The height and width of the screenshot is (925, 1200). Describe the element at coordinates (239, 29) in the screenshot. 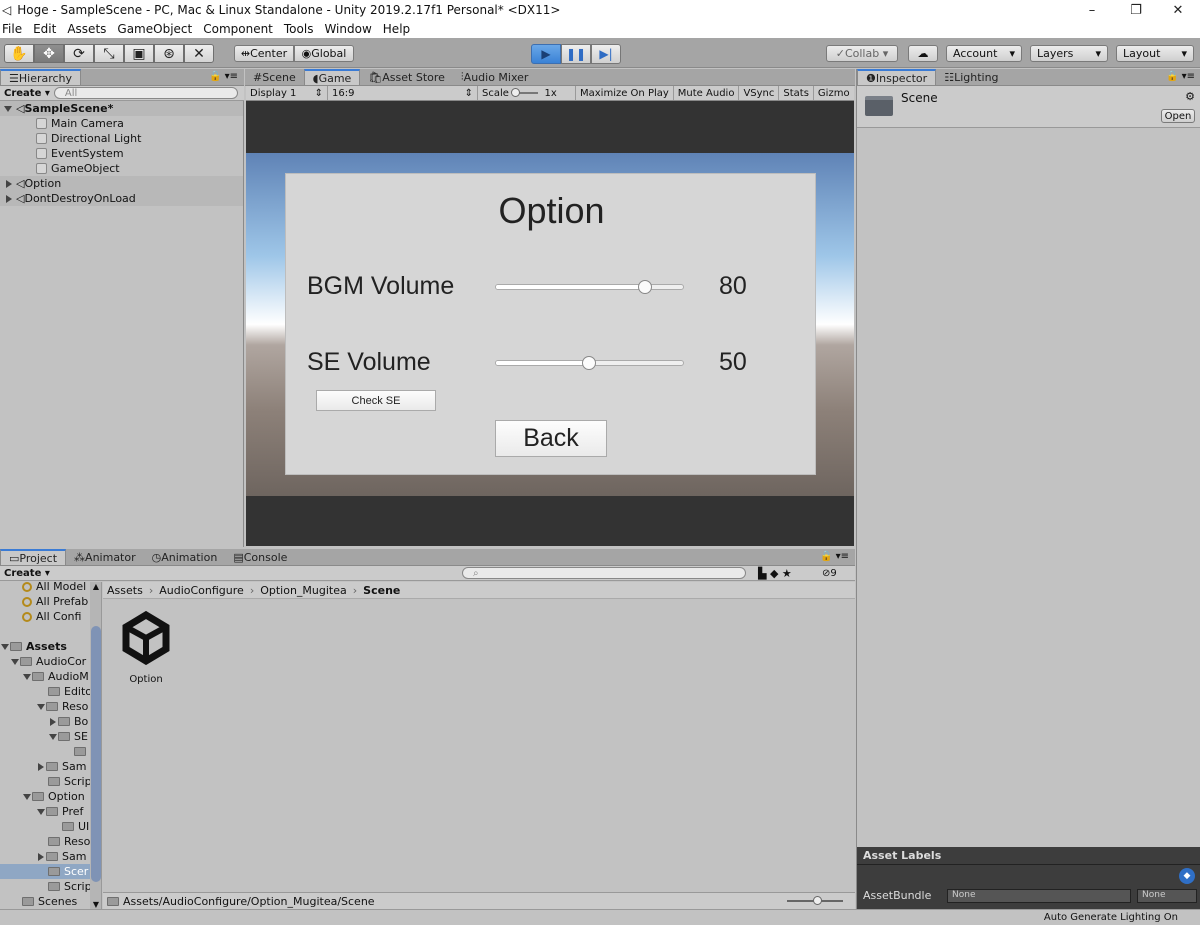

I see `menu-component: Component` at that location.